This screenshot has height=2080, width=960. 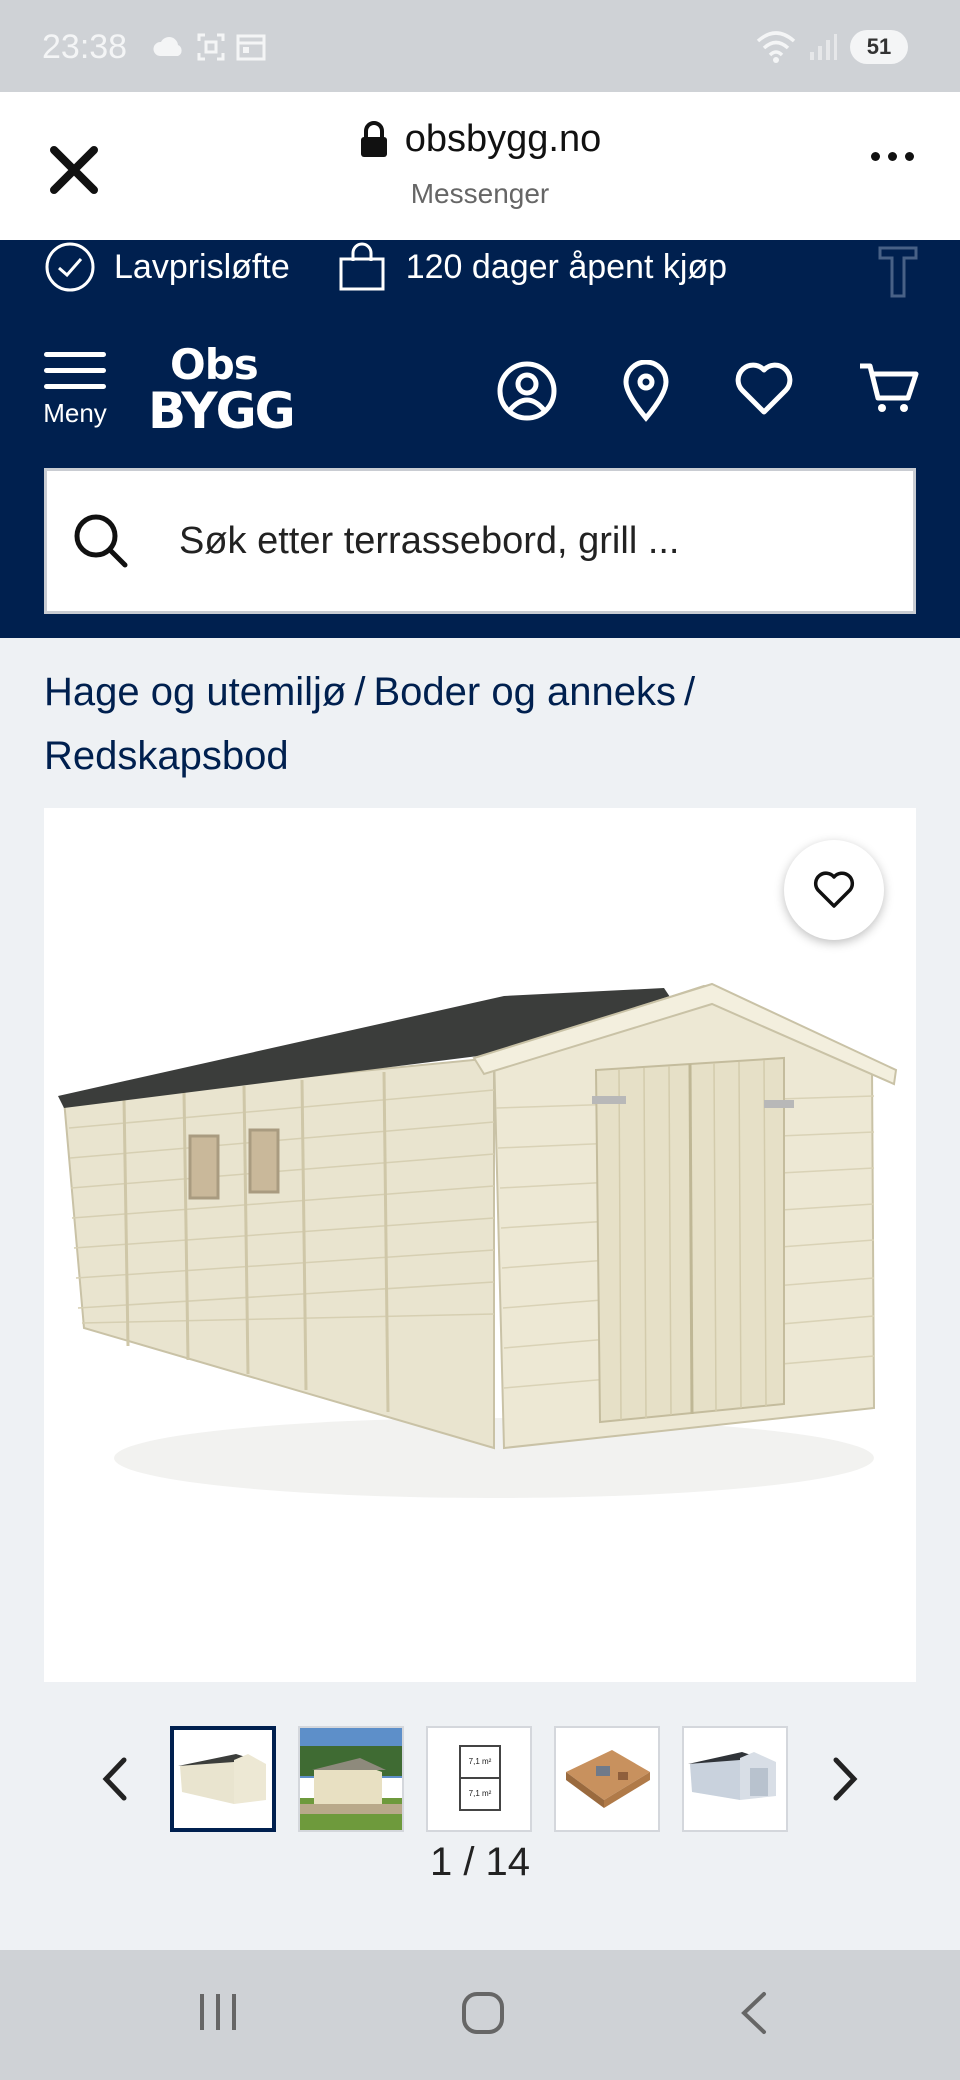 I want to click on breadcrumb-link: Boder og anneks, so click(x=525, y=692).